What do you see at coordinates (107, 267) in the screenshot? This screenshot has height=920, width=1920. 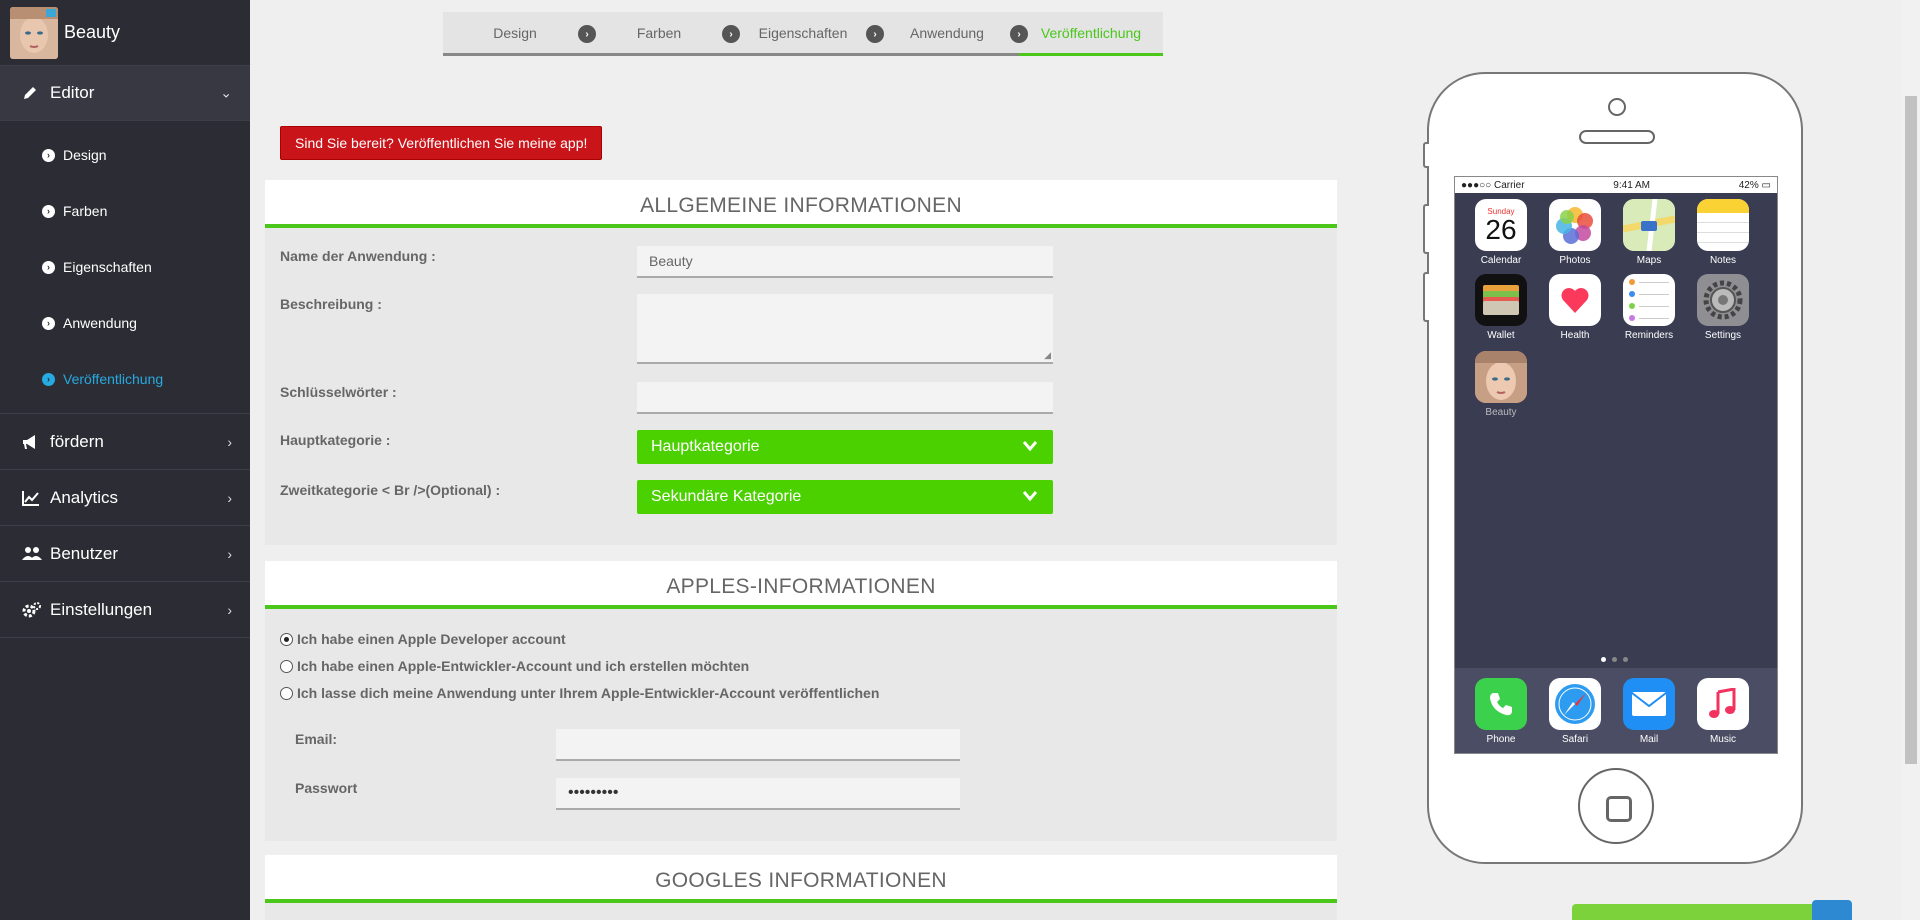 I see `sidebar-item-label: Eigenschaften` at bounding box center [107, 267].